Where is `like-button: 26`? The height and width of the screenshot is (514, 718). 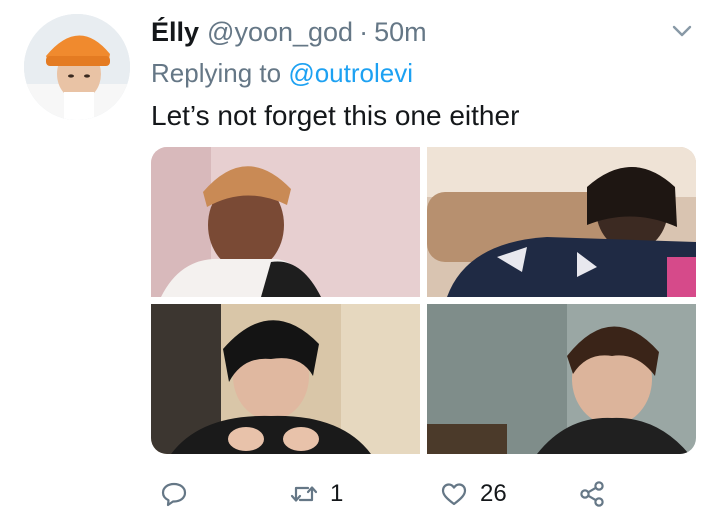 like-button: 26 is located at coordinates (473, 494).